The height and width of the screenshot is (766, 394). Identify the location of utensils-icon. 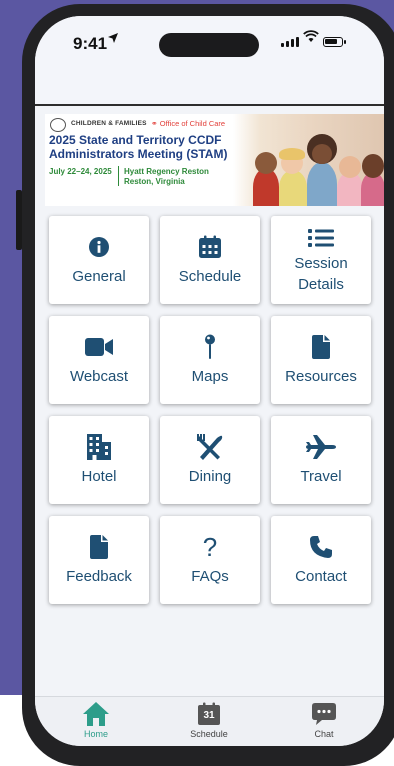
(210, 446).